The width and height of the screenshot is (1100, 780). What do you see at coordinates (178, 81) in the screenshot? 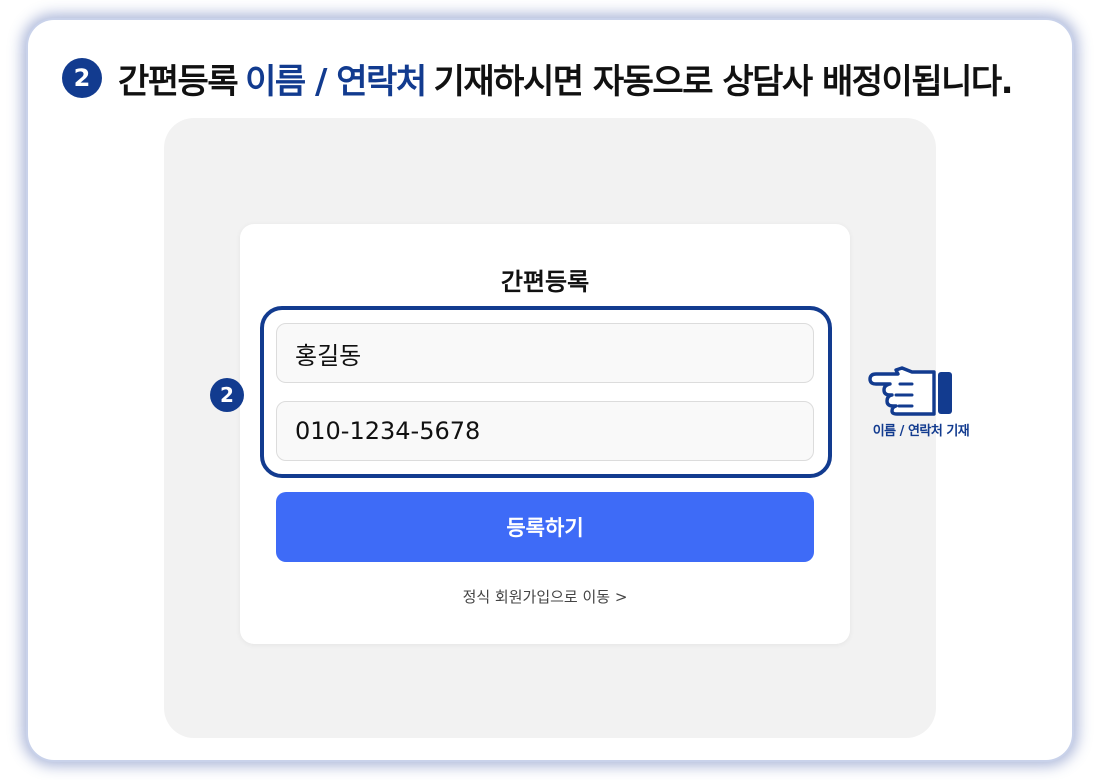
I see `headline-prefix: 간편등록` at bounding box center [178, 81].